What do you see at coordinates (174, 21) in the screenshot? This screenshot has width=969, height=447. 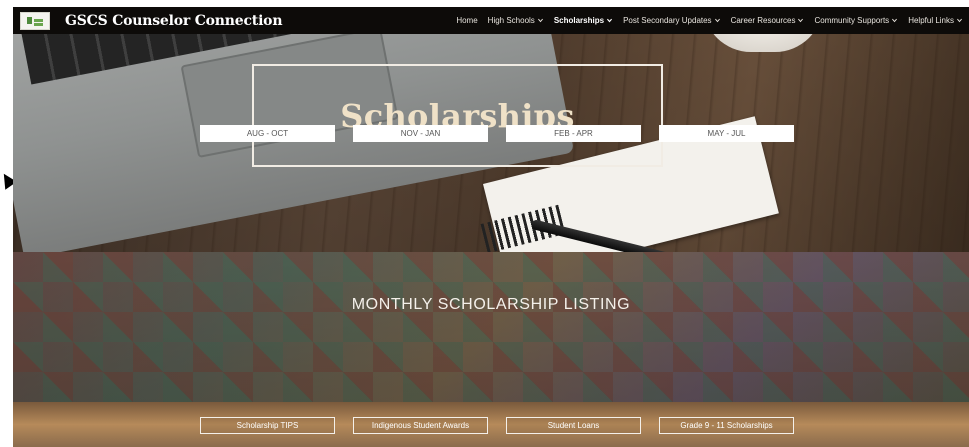 I see `site-title: GSCS Counselor Connection` at bounding box center [174, 21].